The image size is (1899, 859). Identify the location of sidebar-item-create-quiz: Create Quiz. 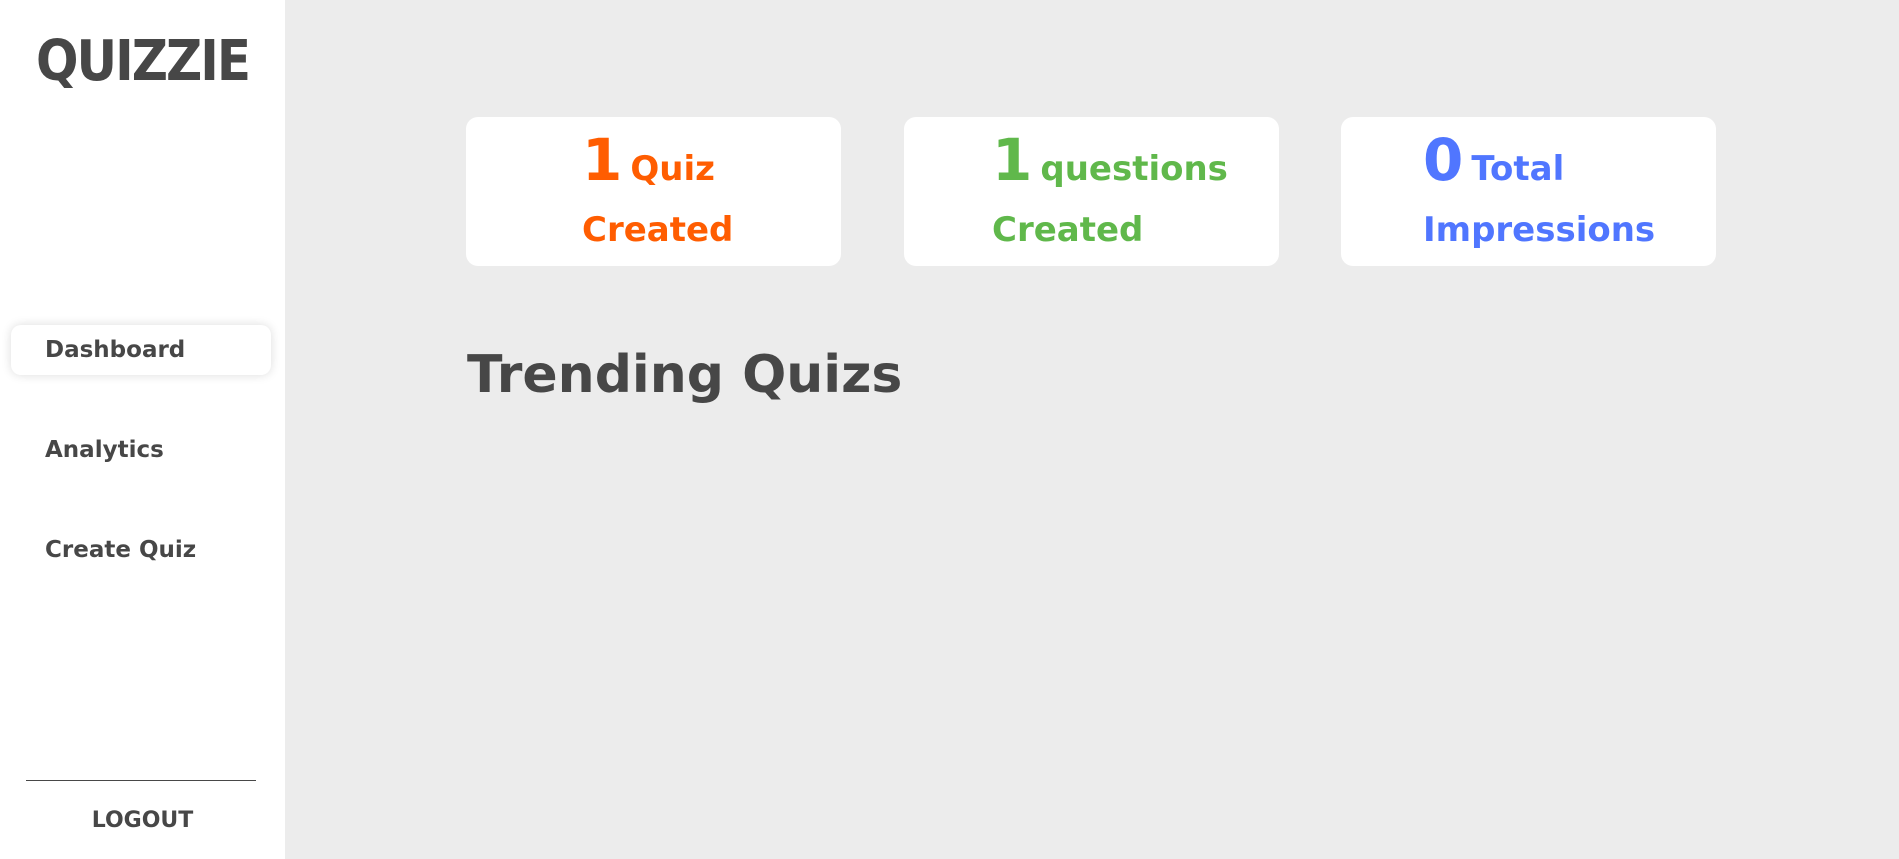
(141, 550).